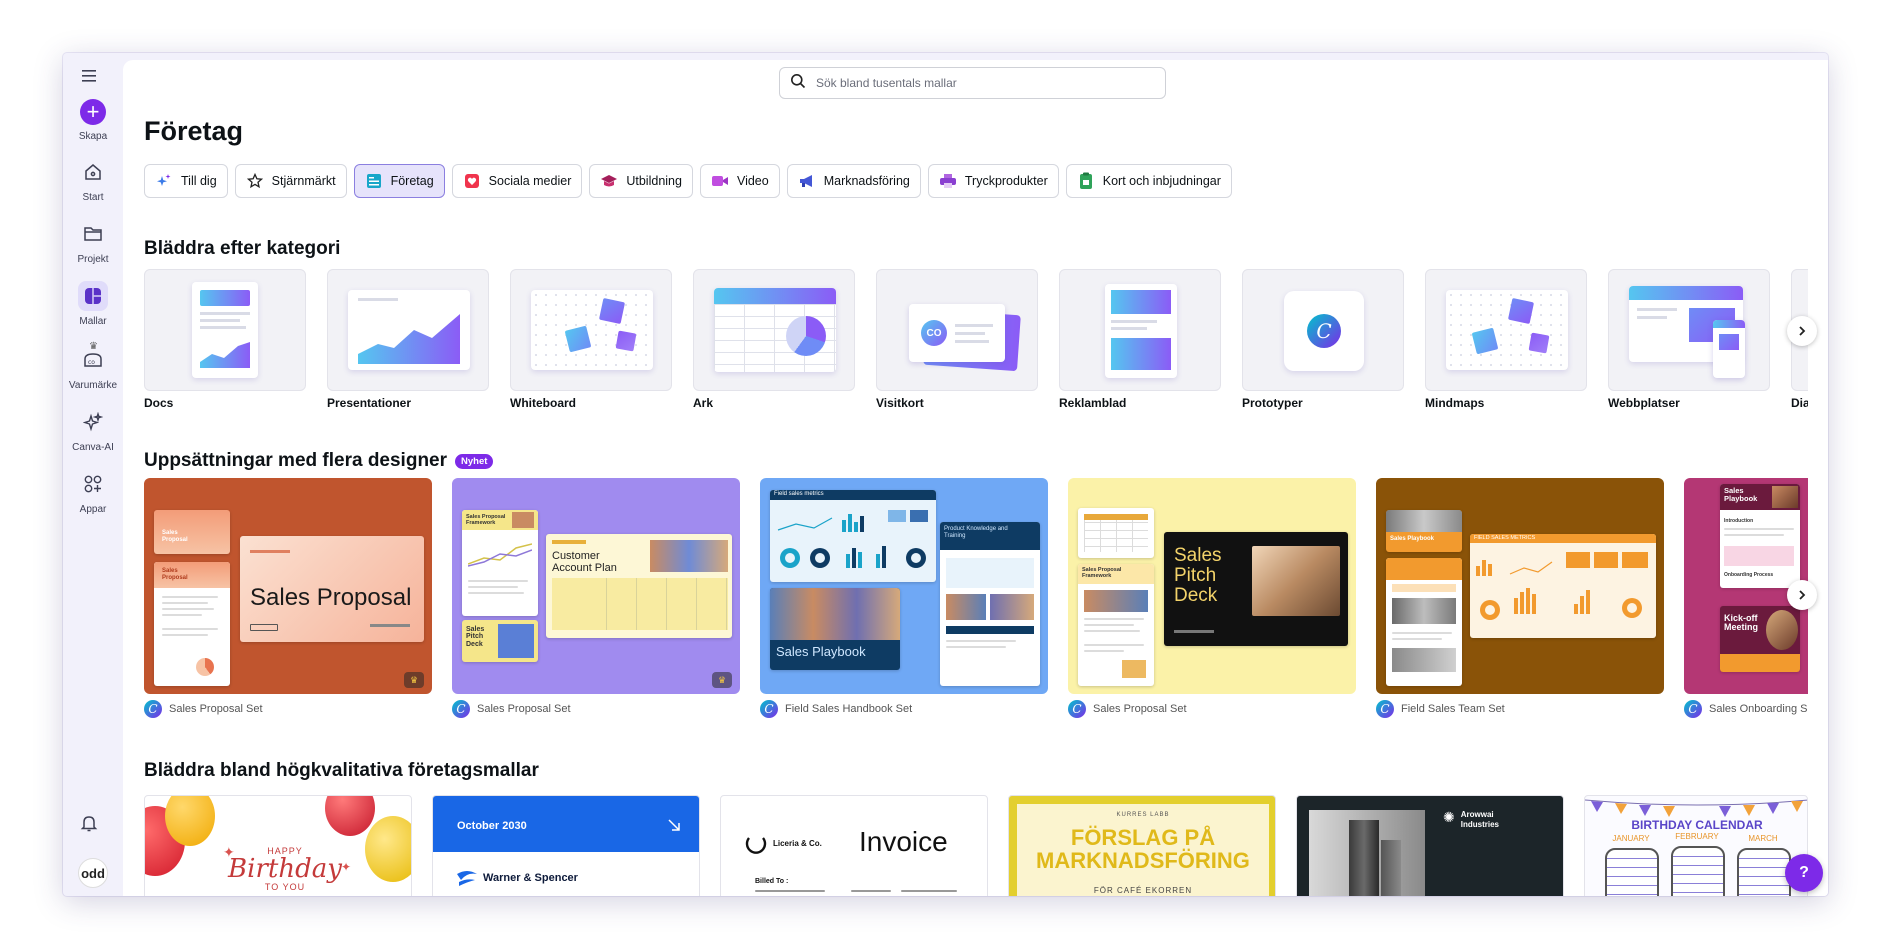  What do you see at coordinates (1739, 521) in the screenshot?
I see `set-doc-title: Introduction` at bounding box center [1739, 521].